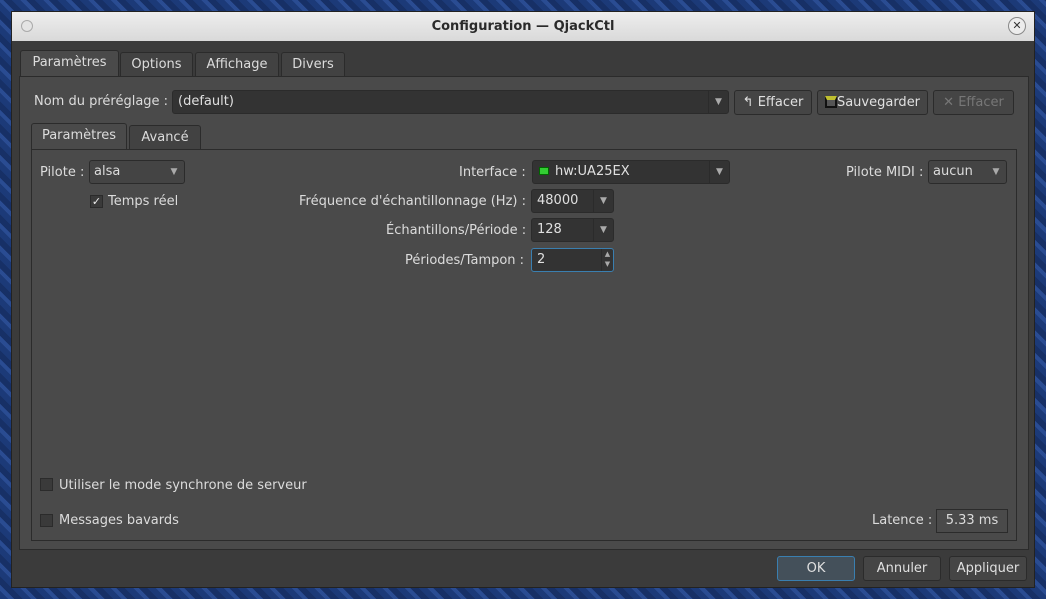 The width and height of the screenshot is (1046, 599). What do you see at coordinates (412, 201) in the screenshot?
I see `rate-label: Fréquence d'échantillonnage (Hz) :` at bounding box center [412, 201].